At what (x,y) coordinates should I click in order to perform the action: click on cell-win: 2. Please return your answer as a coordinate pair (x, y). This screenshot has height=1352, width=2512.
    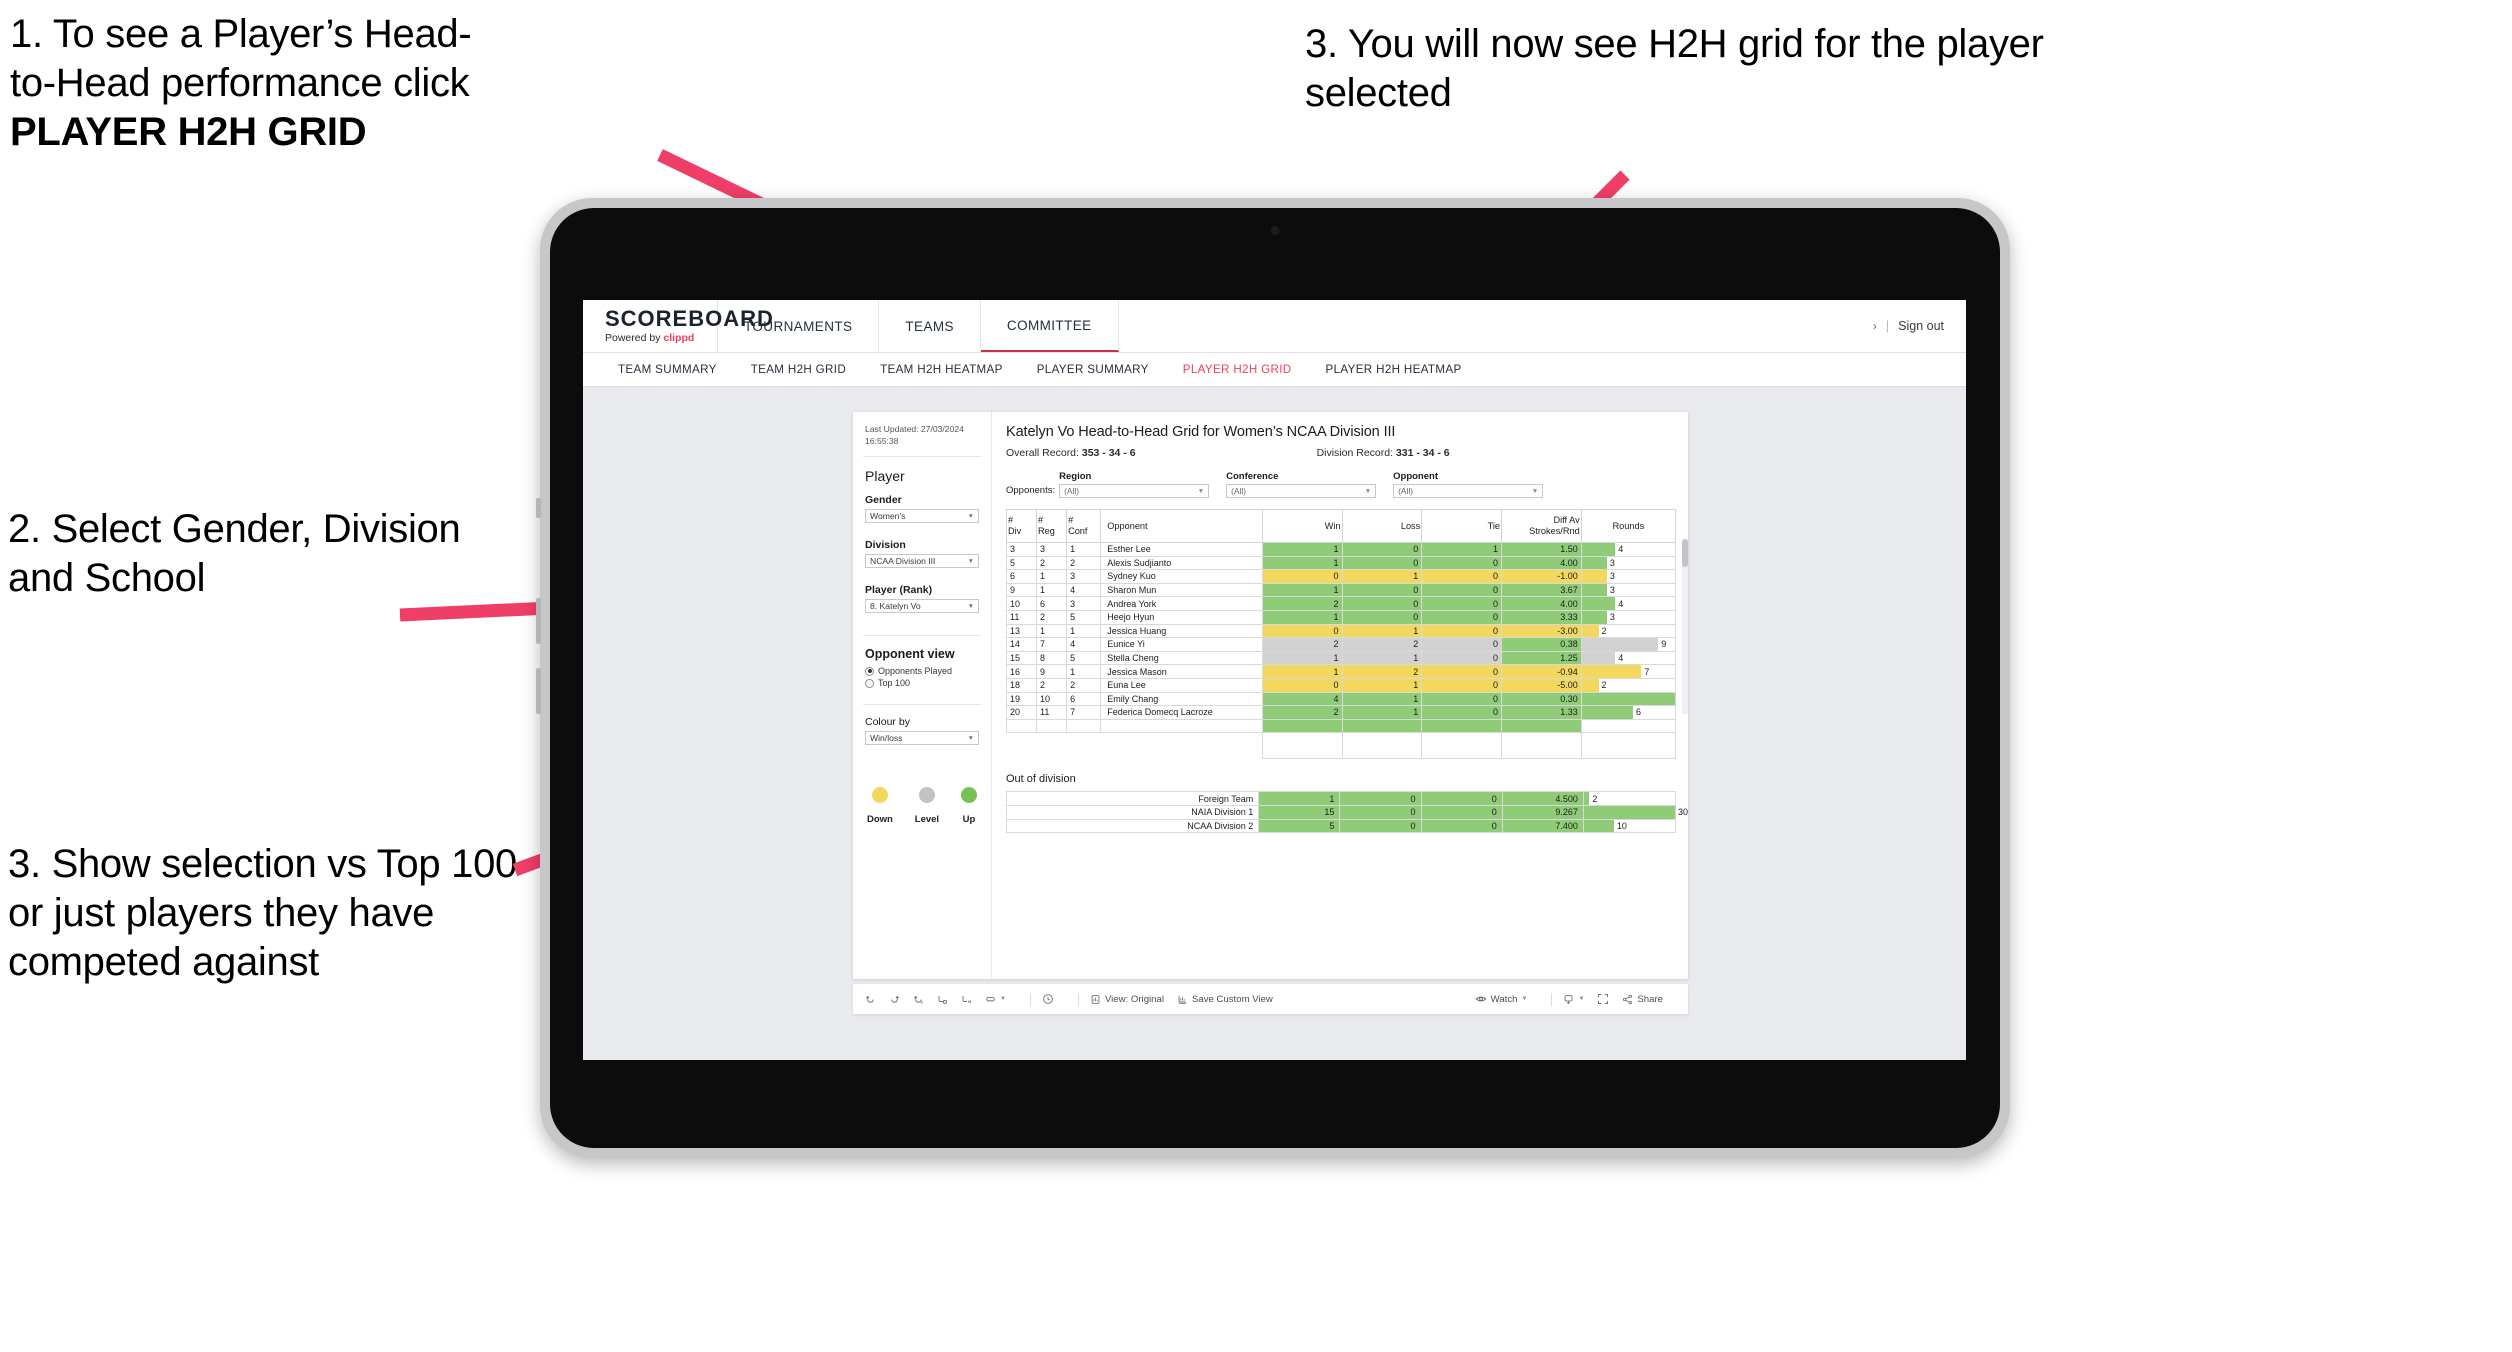
    Looking at the image, I should click on (1302, 644).